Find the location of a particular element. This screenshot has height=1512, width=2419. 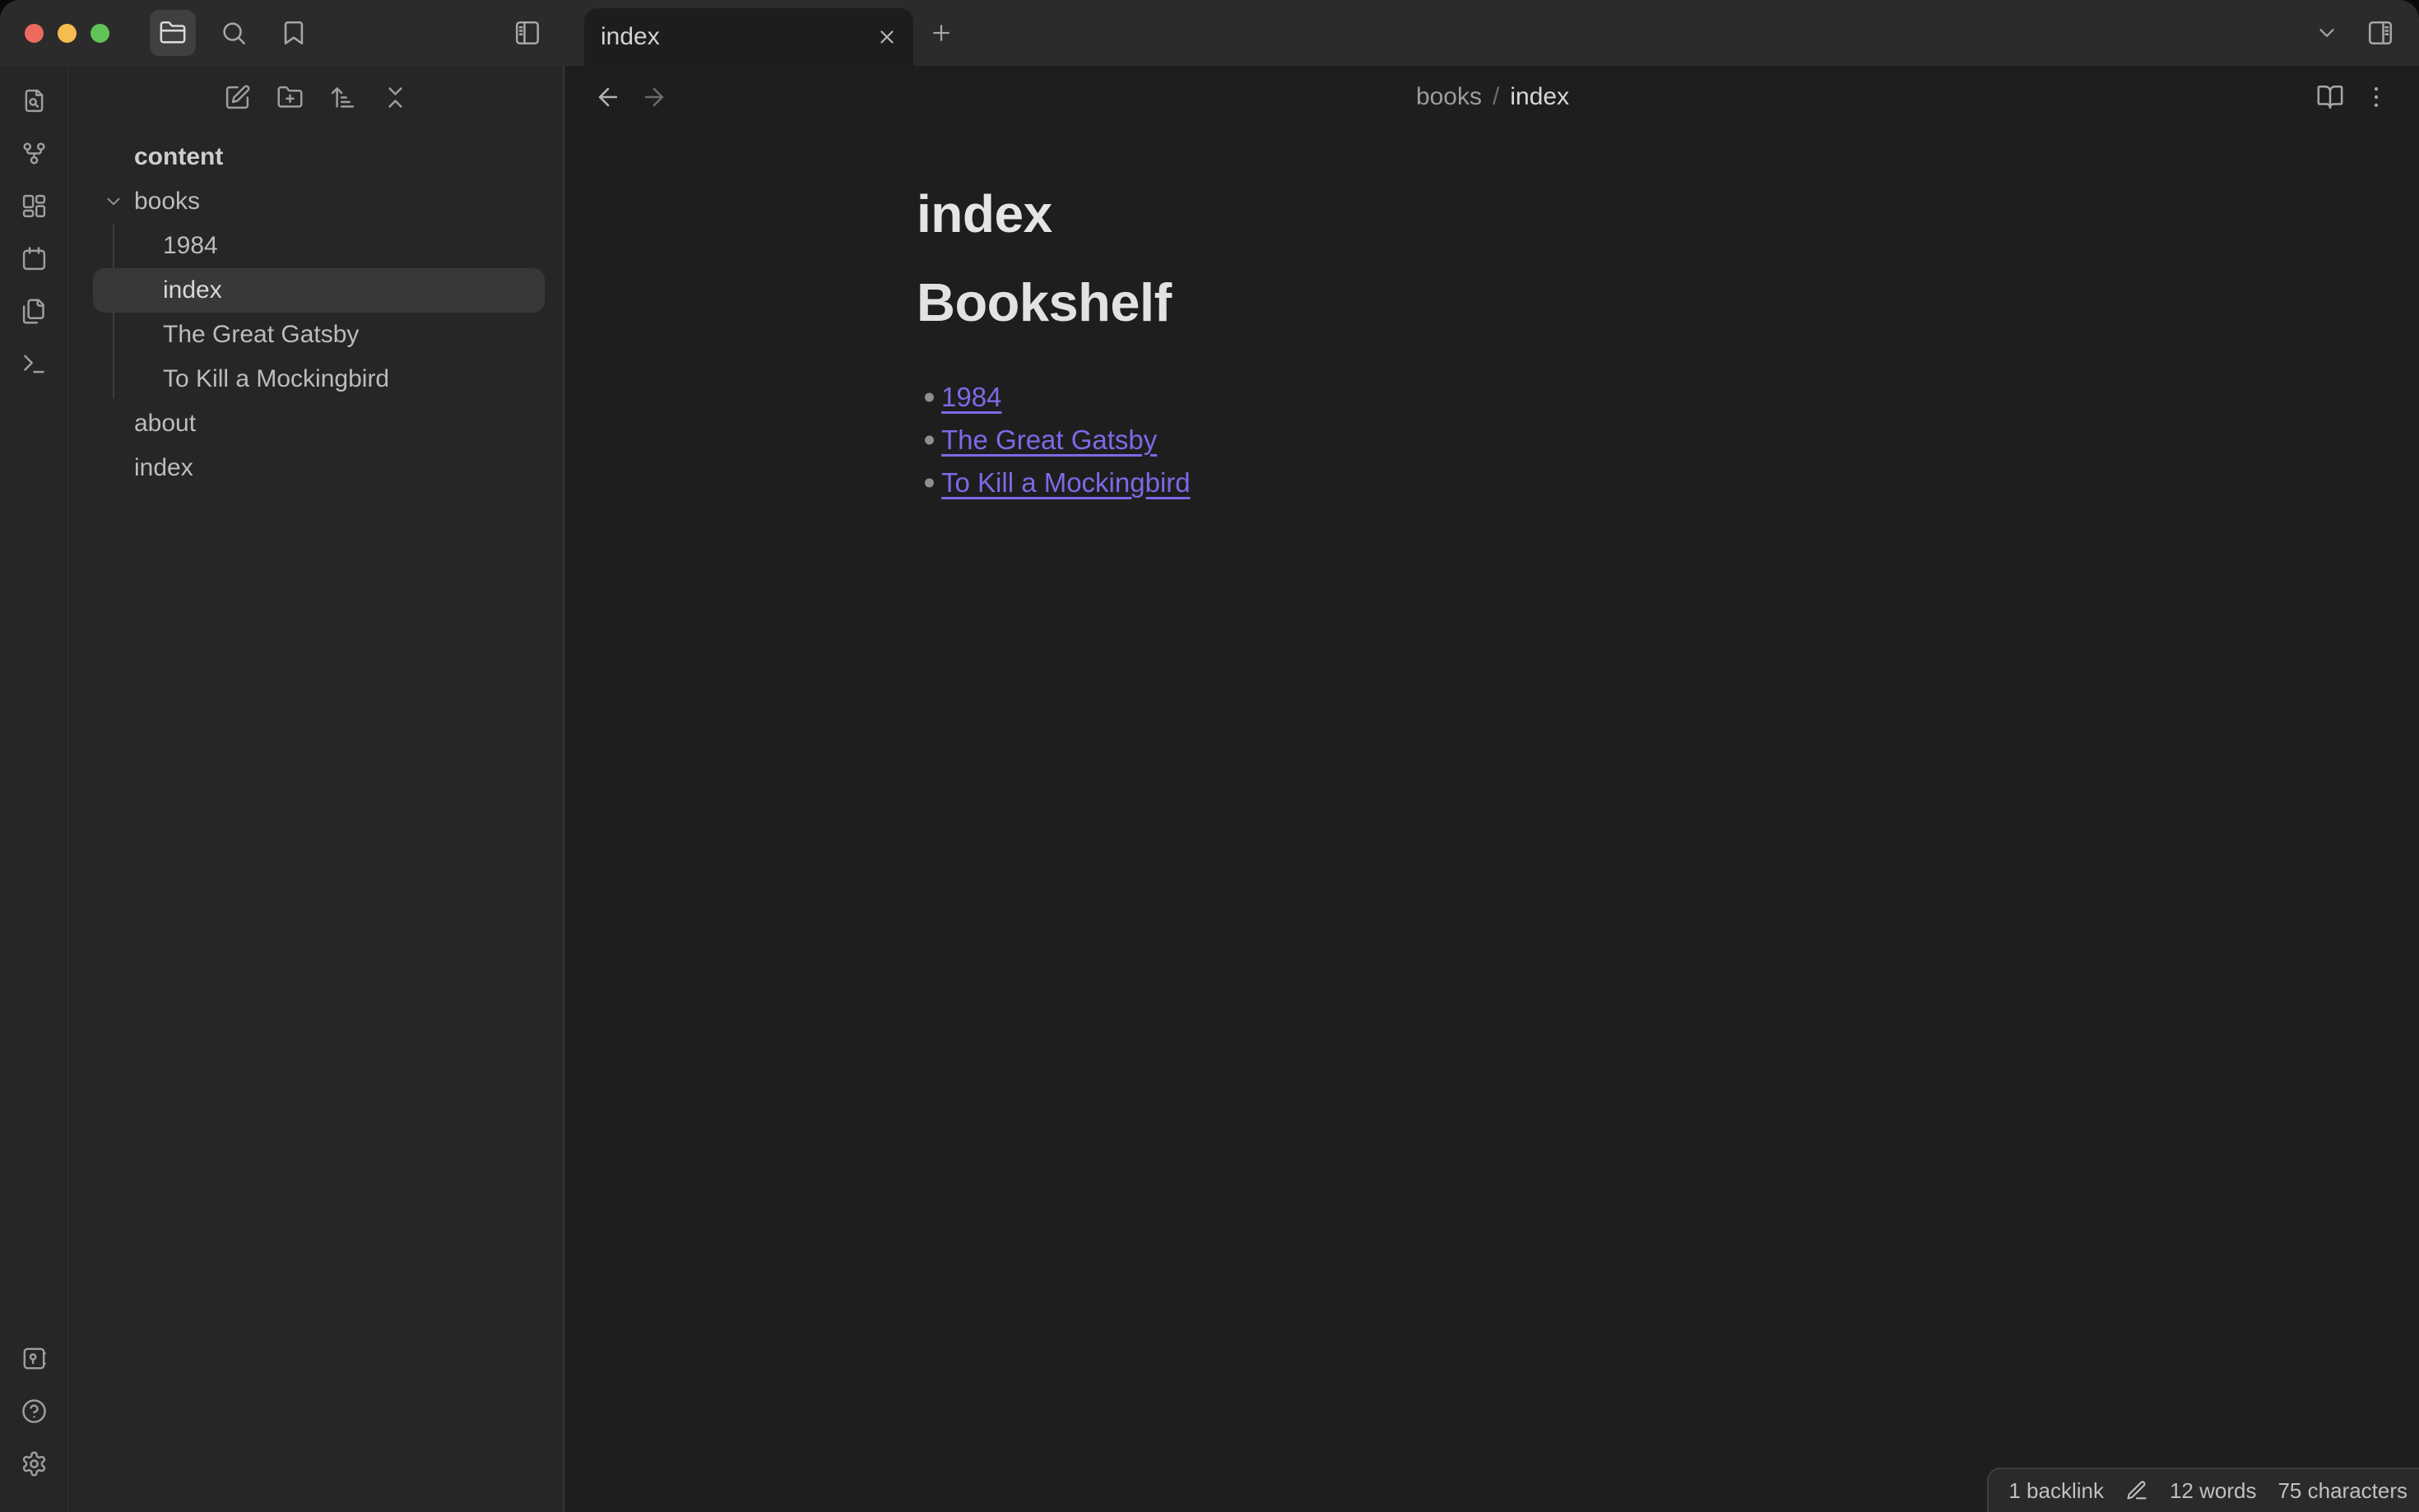

navigate-back-button is located at coordinates (608, 97).